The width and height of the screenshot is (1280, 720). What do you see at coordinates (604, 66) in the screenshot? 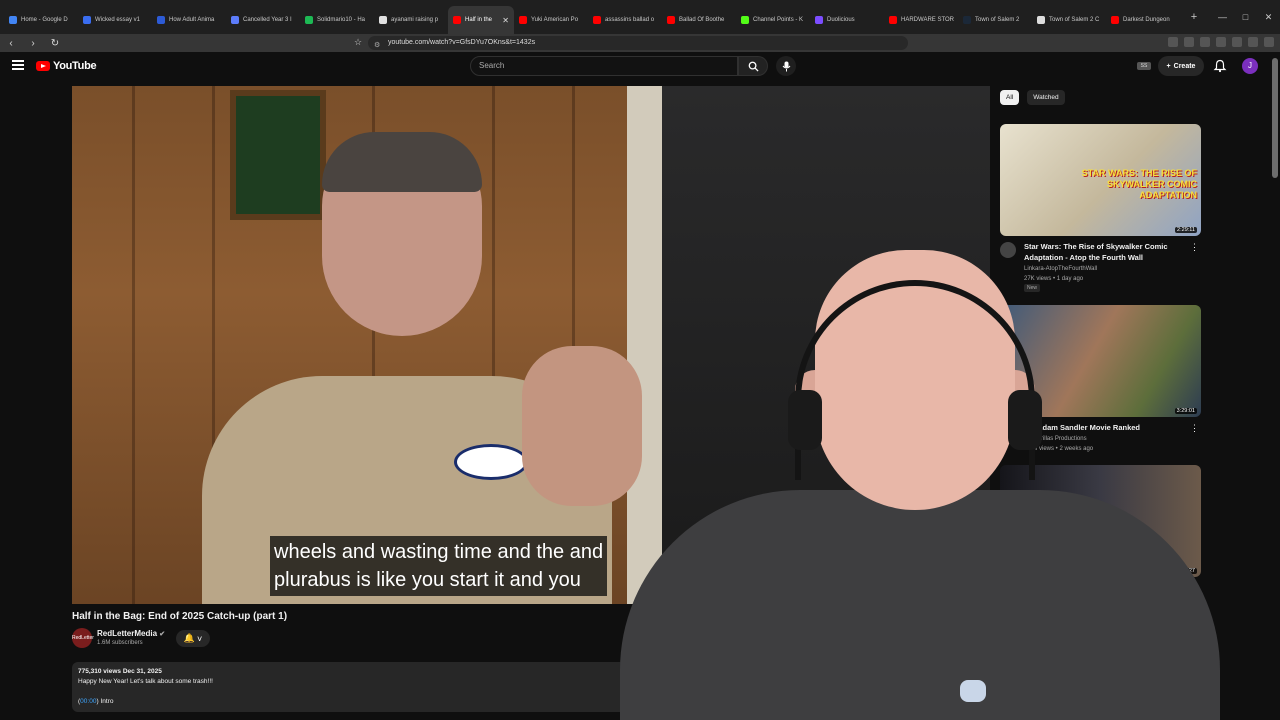
I see `search-input: Search` at bounding box center [604, 66].